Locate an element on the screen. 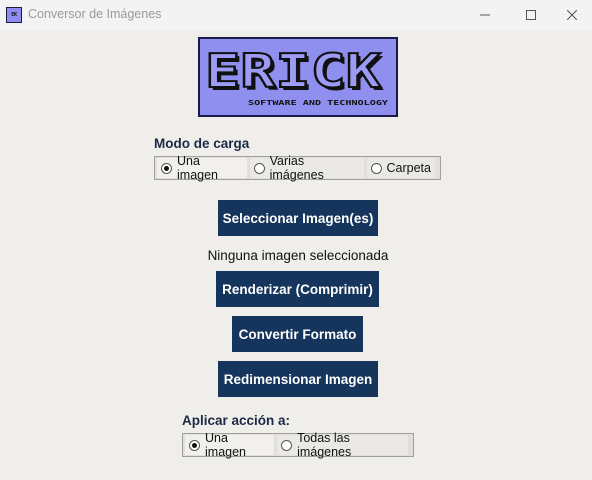  title-bar: EK Conversor de Imágenes is located at coordinates (296, 15).